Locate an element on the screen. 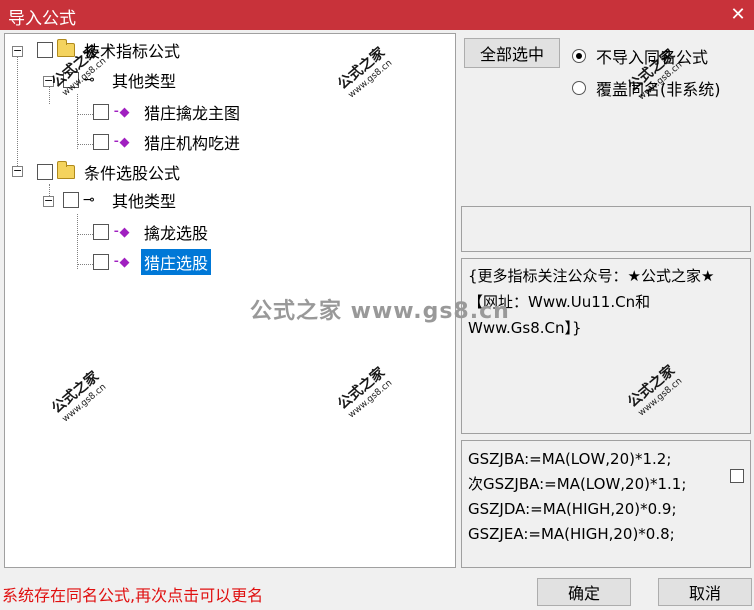  option-no-import: 不导入同名公式 is located at coordinates (640, 56).